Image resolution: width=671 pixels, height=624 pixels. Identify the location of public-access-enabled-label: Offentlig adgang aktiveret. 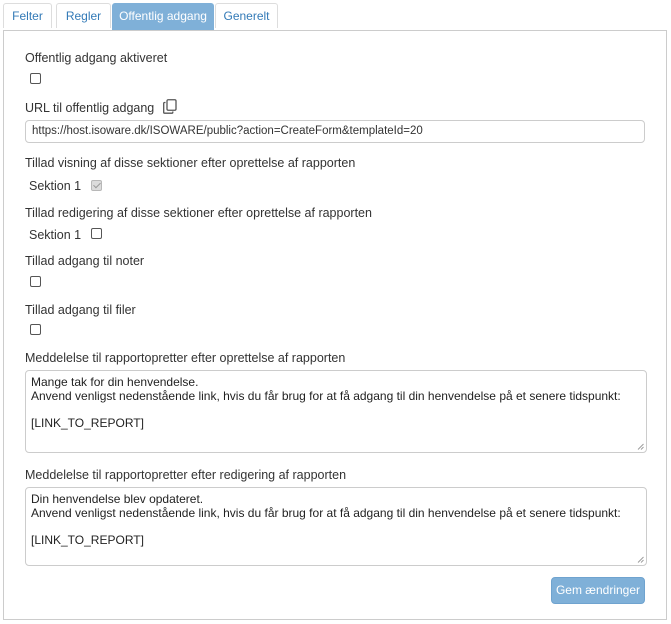
(96, 58).